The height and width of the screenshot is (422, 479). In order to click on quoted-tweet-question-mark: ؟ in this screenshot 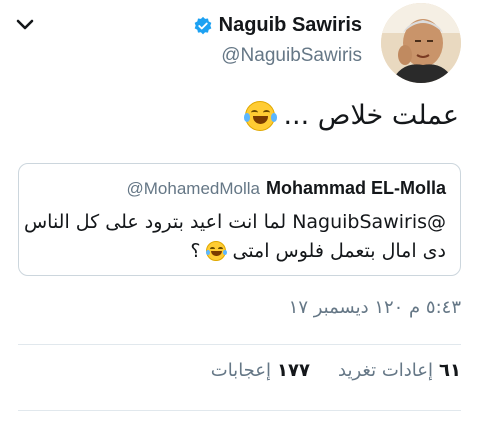, I will do `click(195, 251)`.